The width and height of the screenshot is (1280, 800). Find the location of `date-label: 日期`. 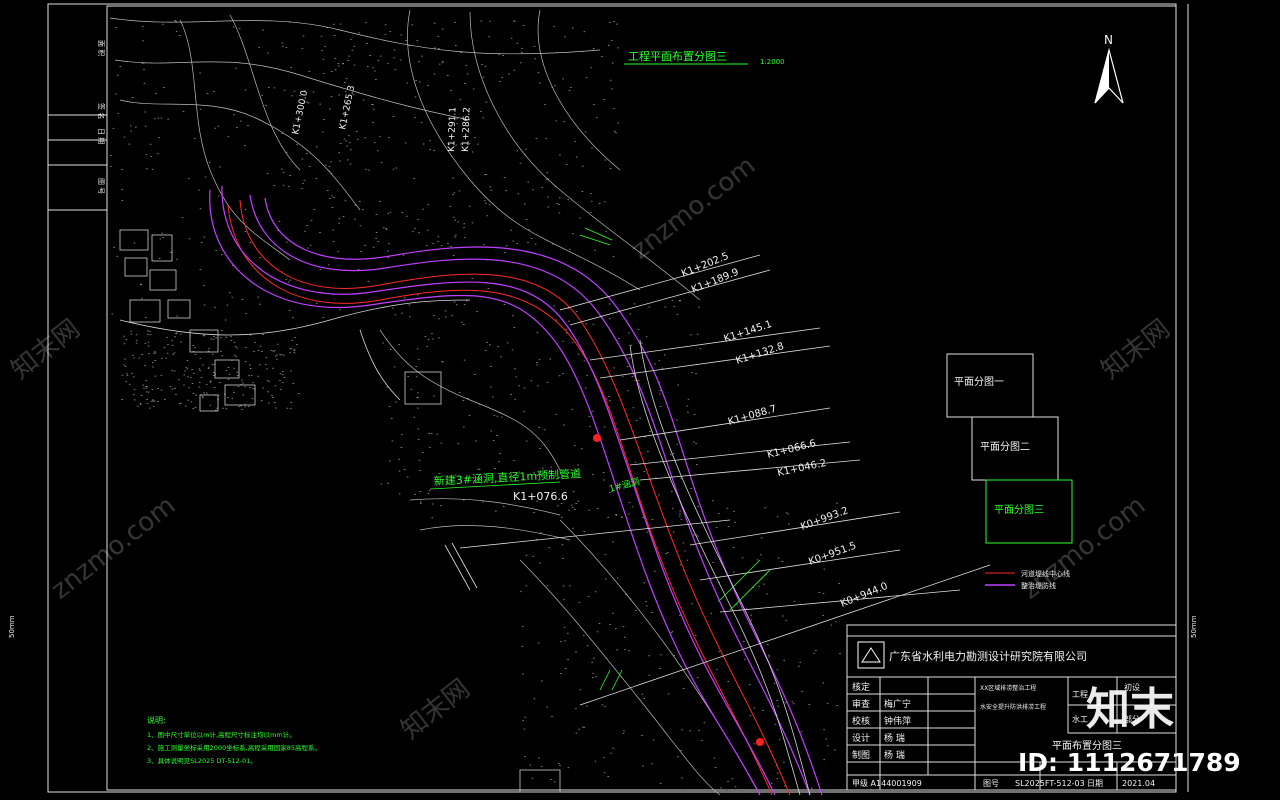

date-label: 日期 is located at coordinates (1095, 783).